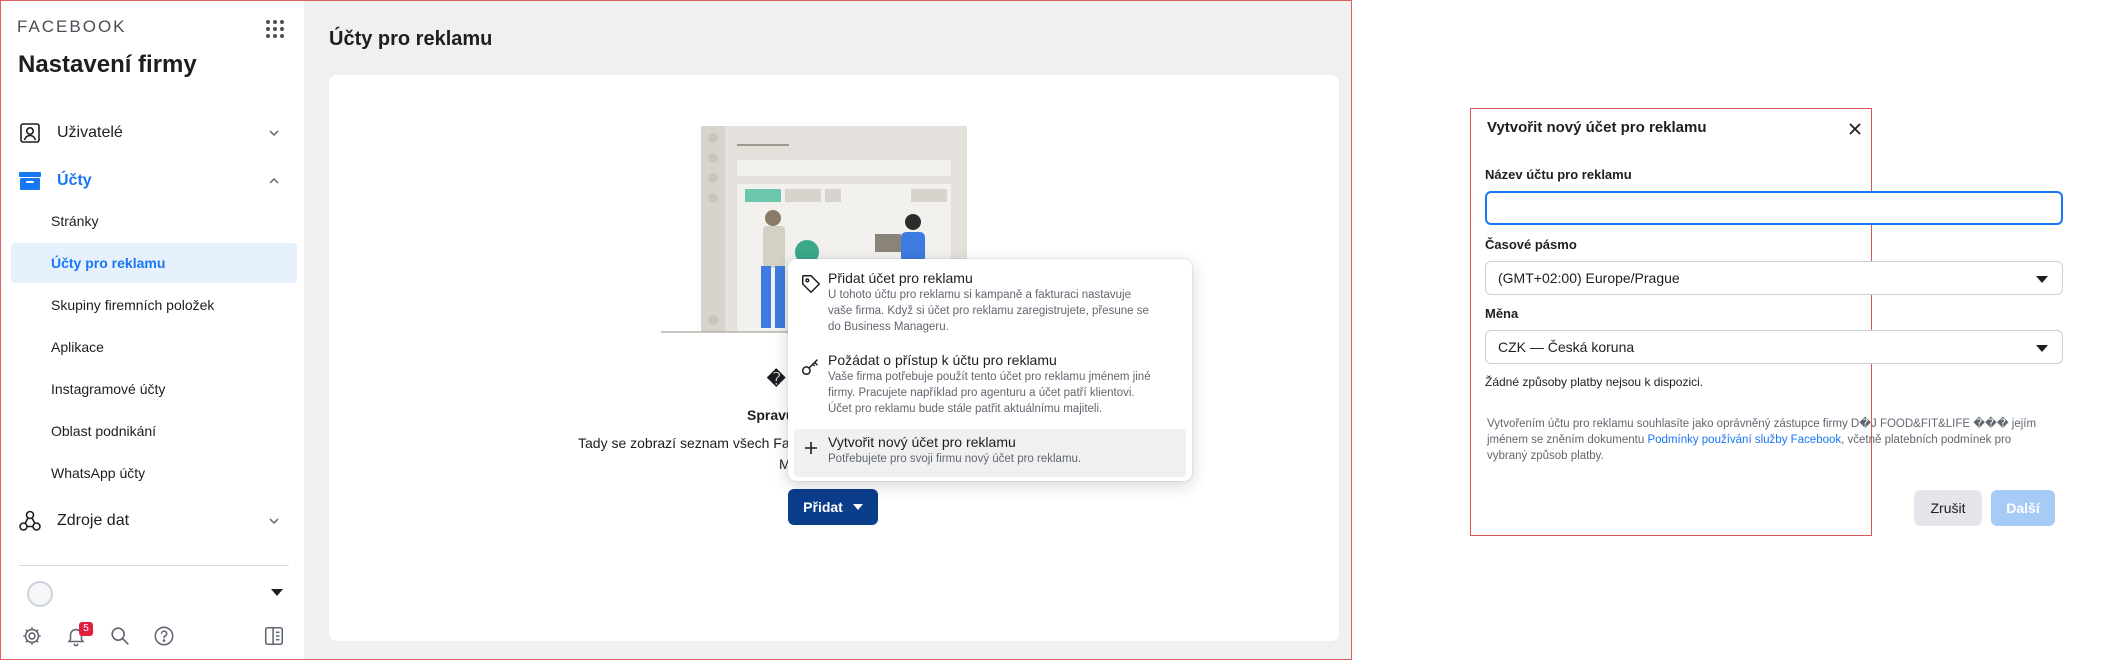 This screenshot has width=2110, height=660. I want to click on currency-value: CZK — Česká koruna, so click(1566, 347).